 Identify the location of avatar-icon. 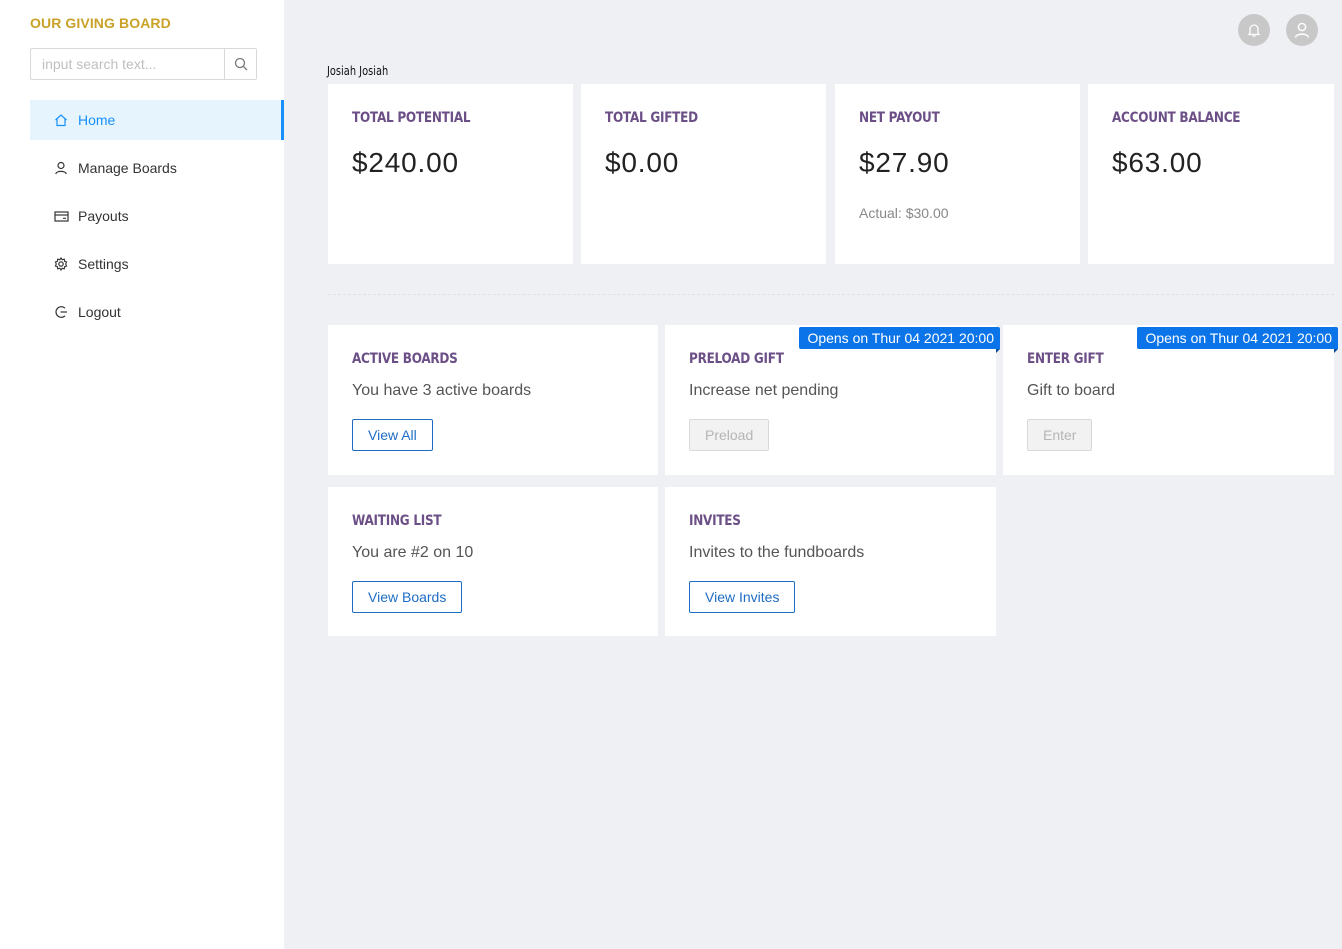
(1302, 30).